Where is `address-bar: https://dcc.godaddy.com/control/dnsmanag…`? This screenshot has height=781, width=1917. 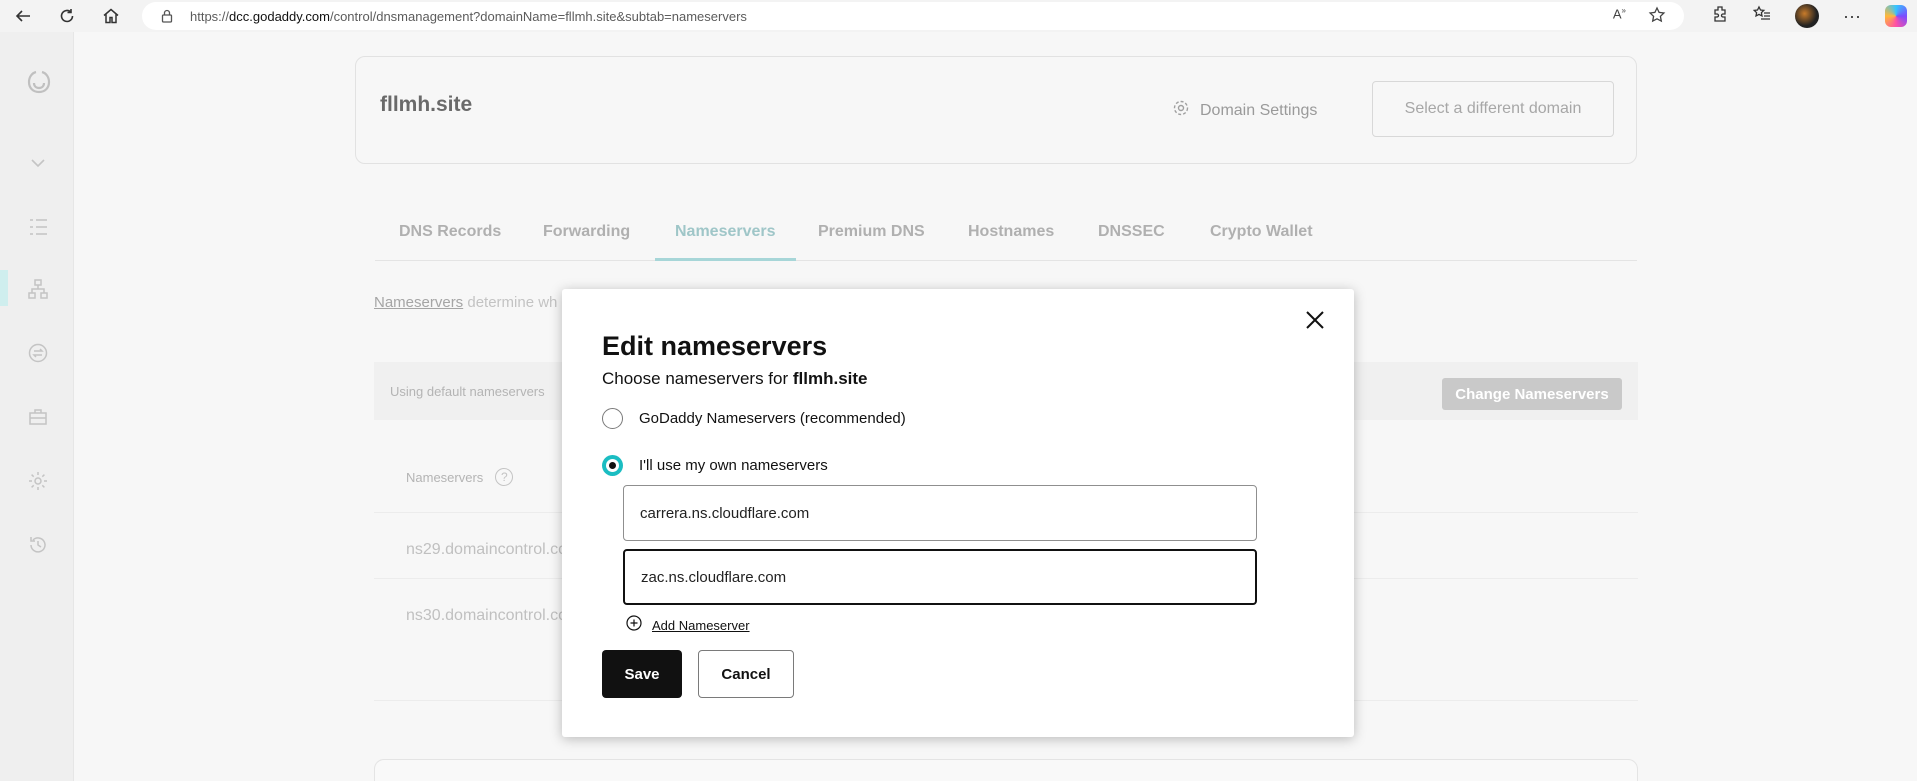 address-bar: https://dcc.godaddy.com/control/dnsmanag… is located at coordinates (913, 16).